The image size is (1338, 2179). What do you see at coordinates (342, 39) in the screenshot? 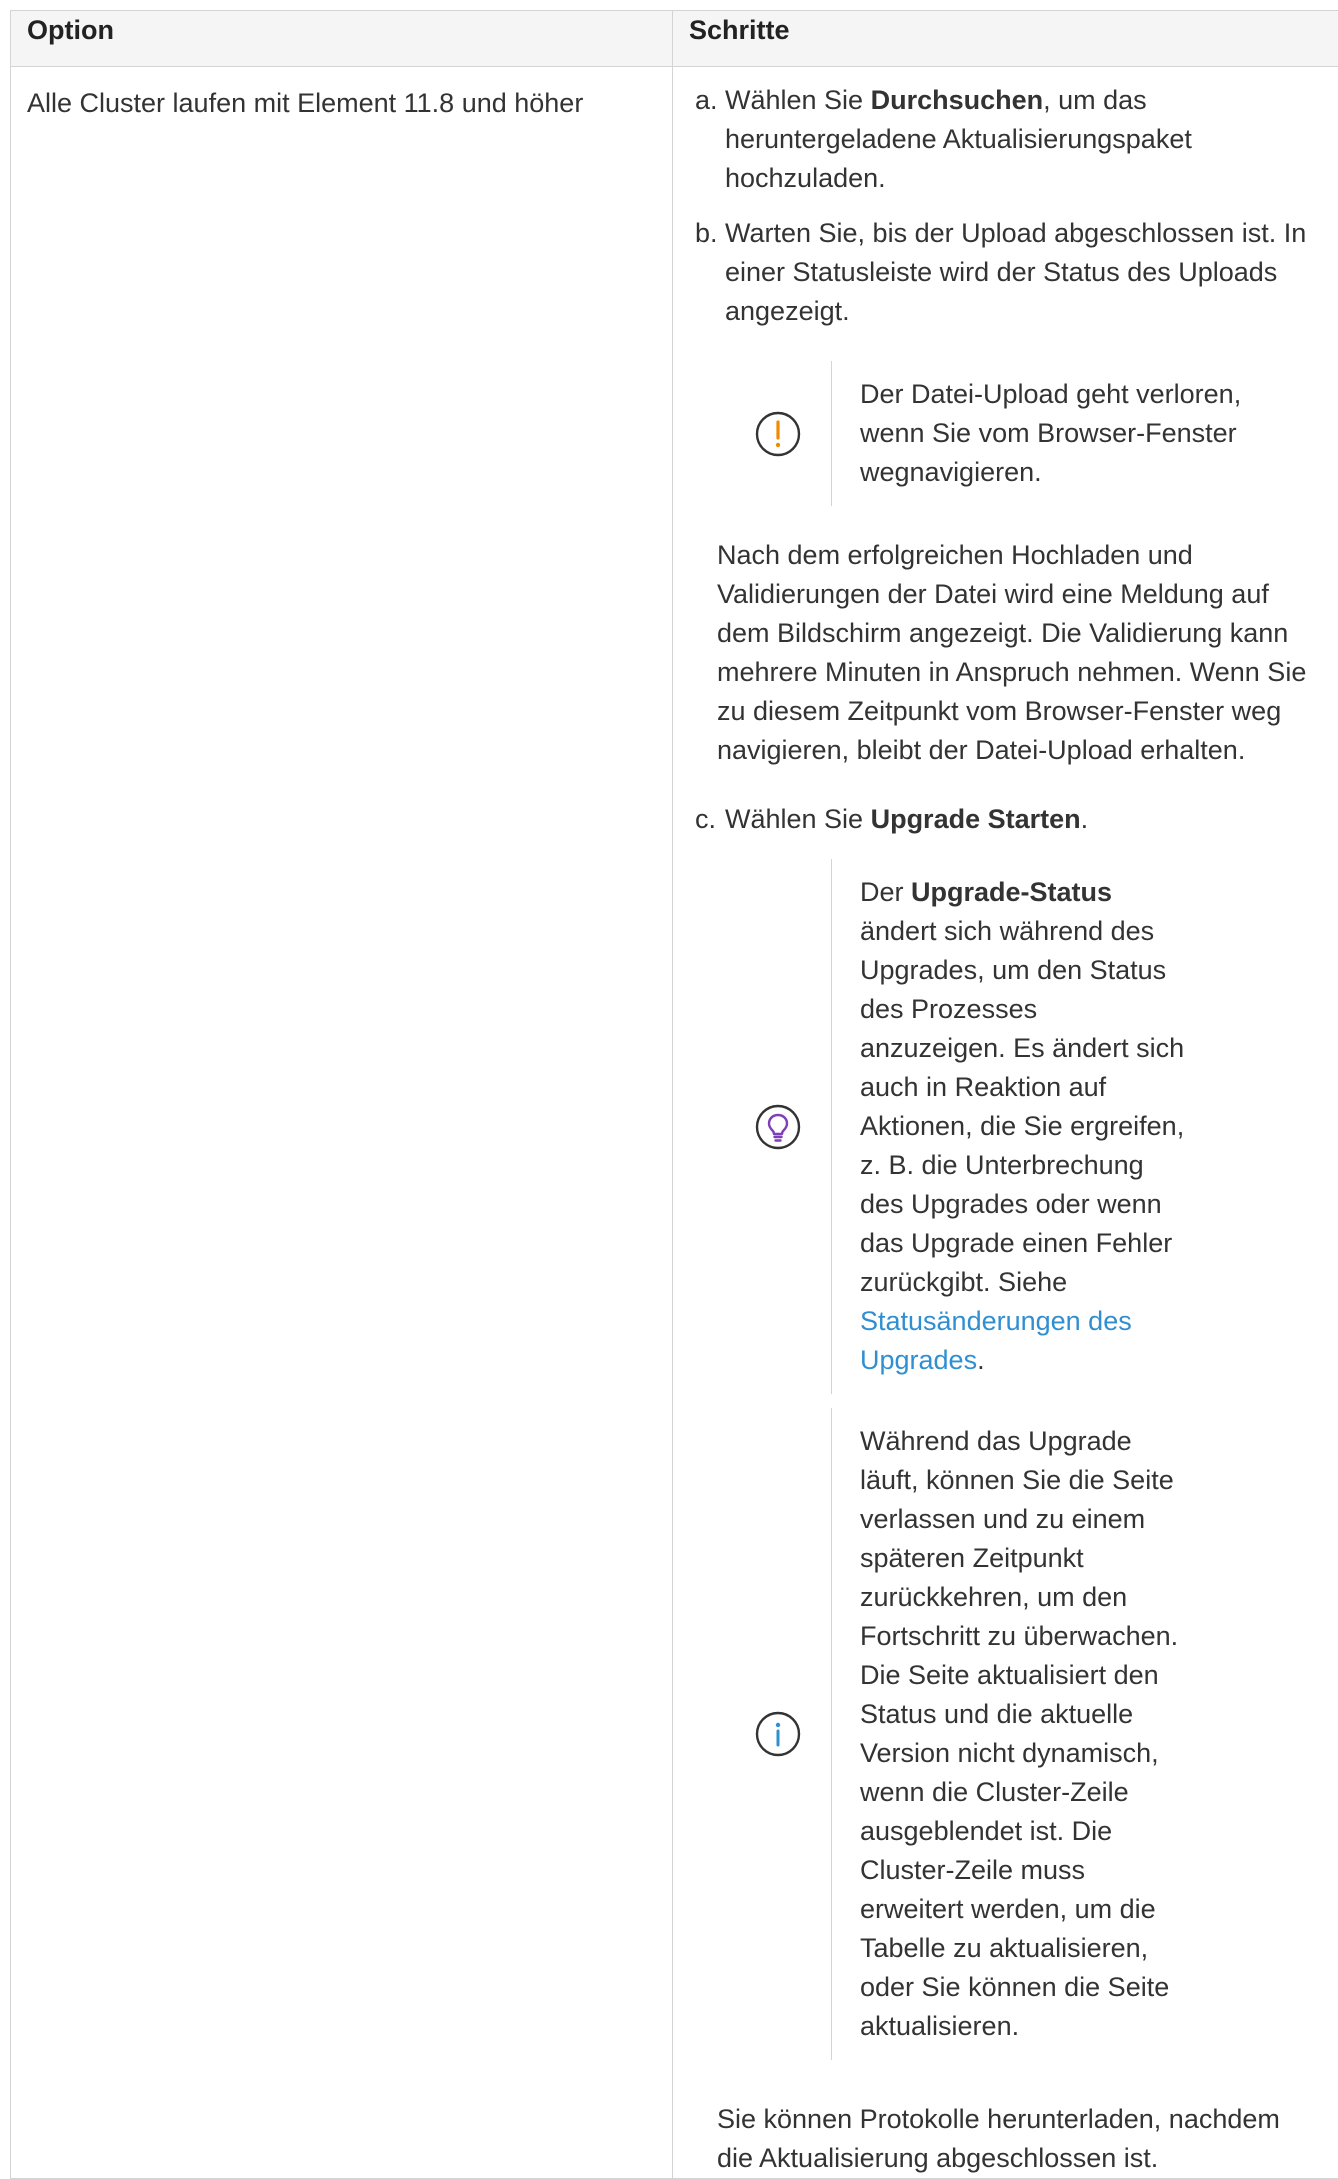
I see `header-option: Option` at bounding box center [342, 39].